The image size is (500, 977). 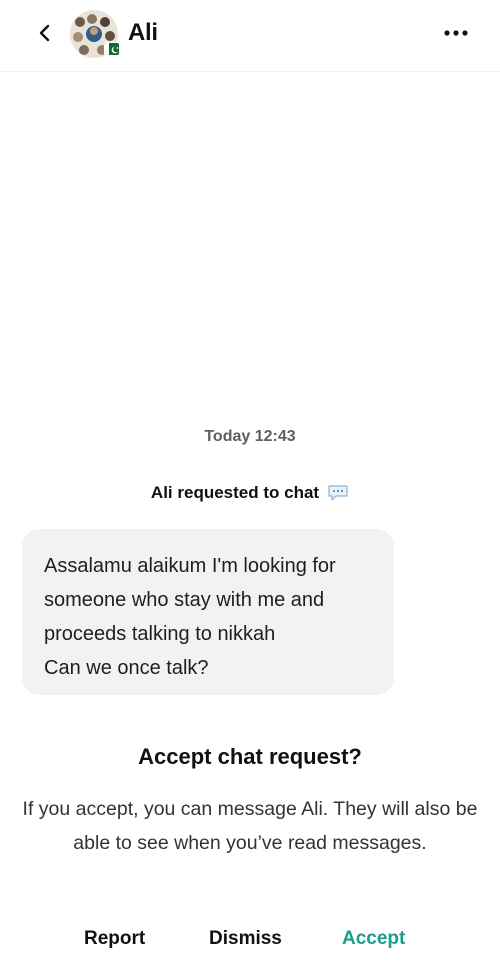 What do you see at coordinates (112, 49) in the screenshot?
I see `pakistan-flag-icon` at bounding box center [112, 49].